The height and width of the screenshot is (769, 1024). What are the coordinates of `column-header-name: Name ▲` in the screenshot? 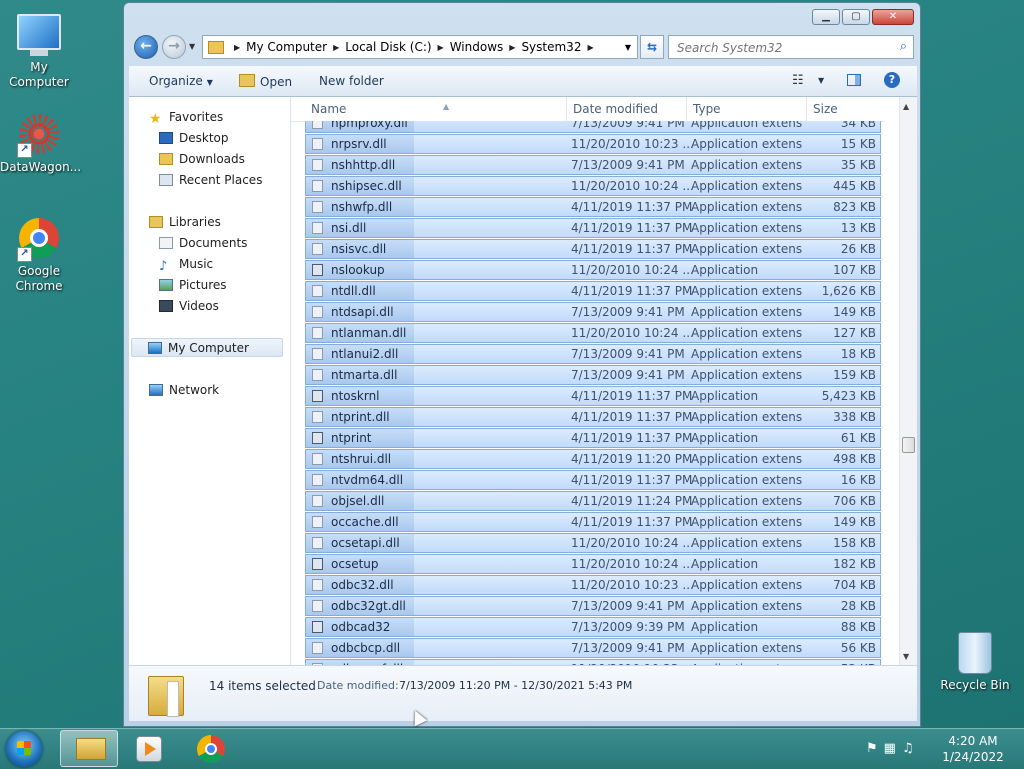 It's located at (435, 109).